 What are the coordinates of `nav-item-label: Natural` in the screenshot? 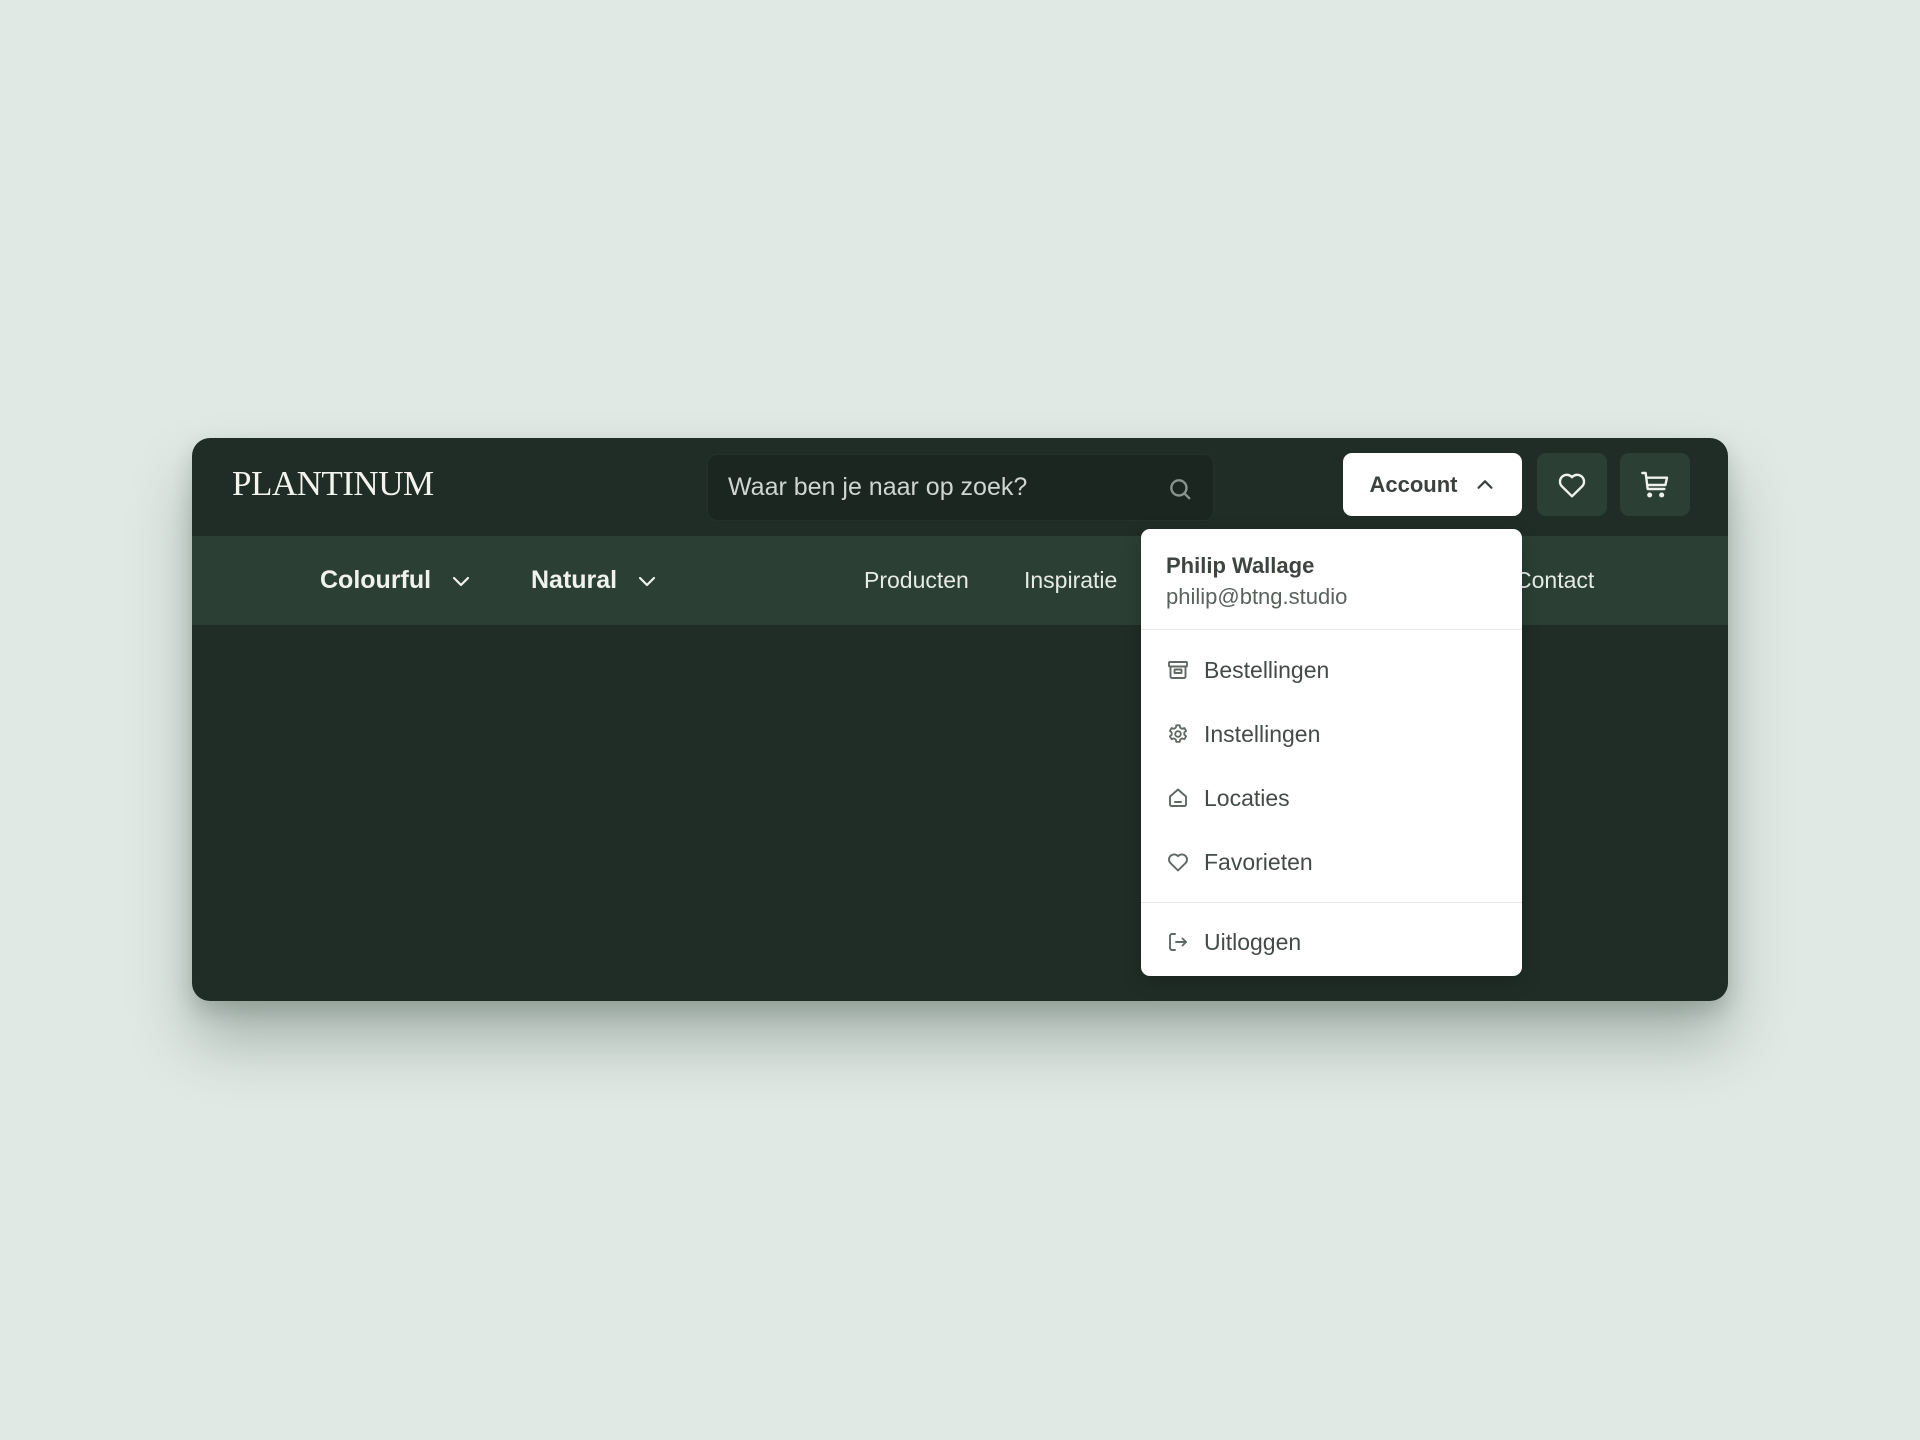 It's located at (574, 580).